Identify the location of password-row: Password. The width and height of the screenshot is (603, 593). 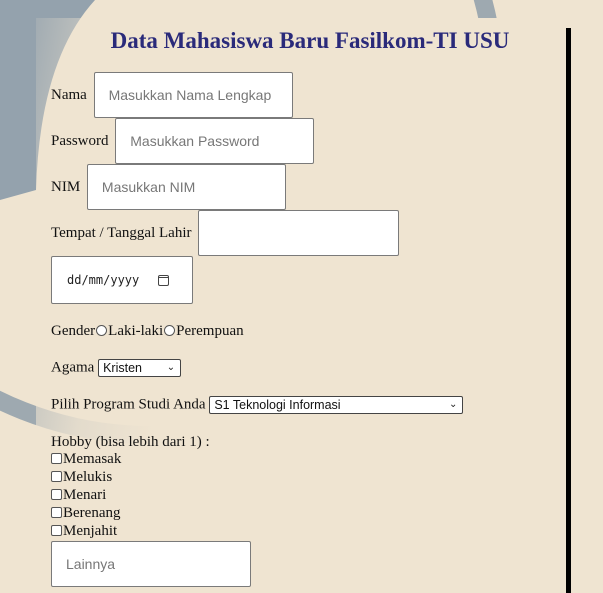
(183, 141).